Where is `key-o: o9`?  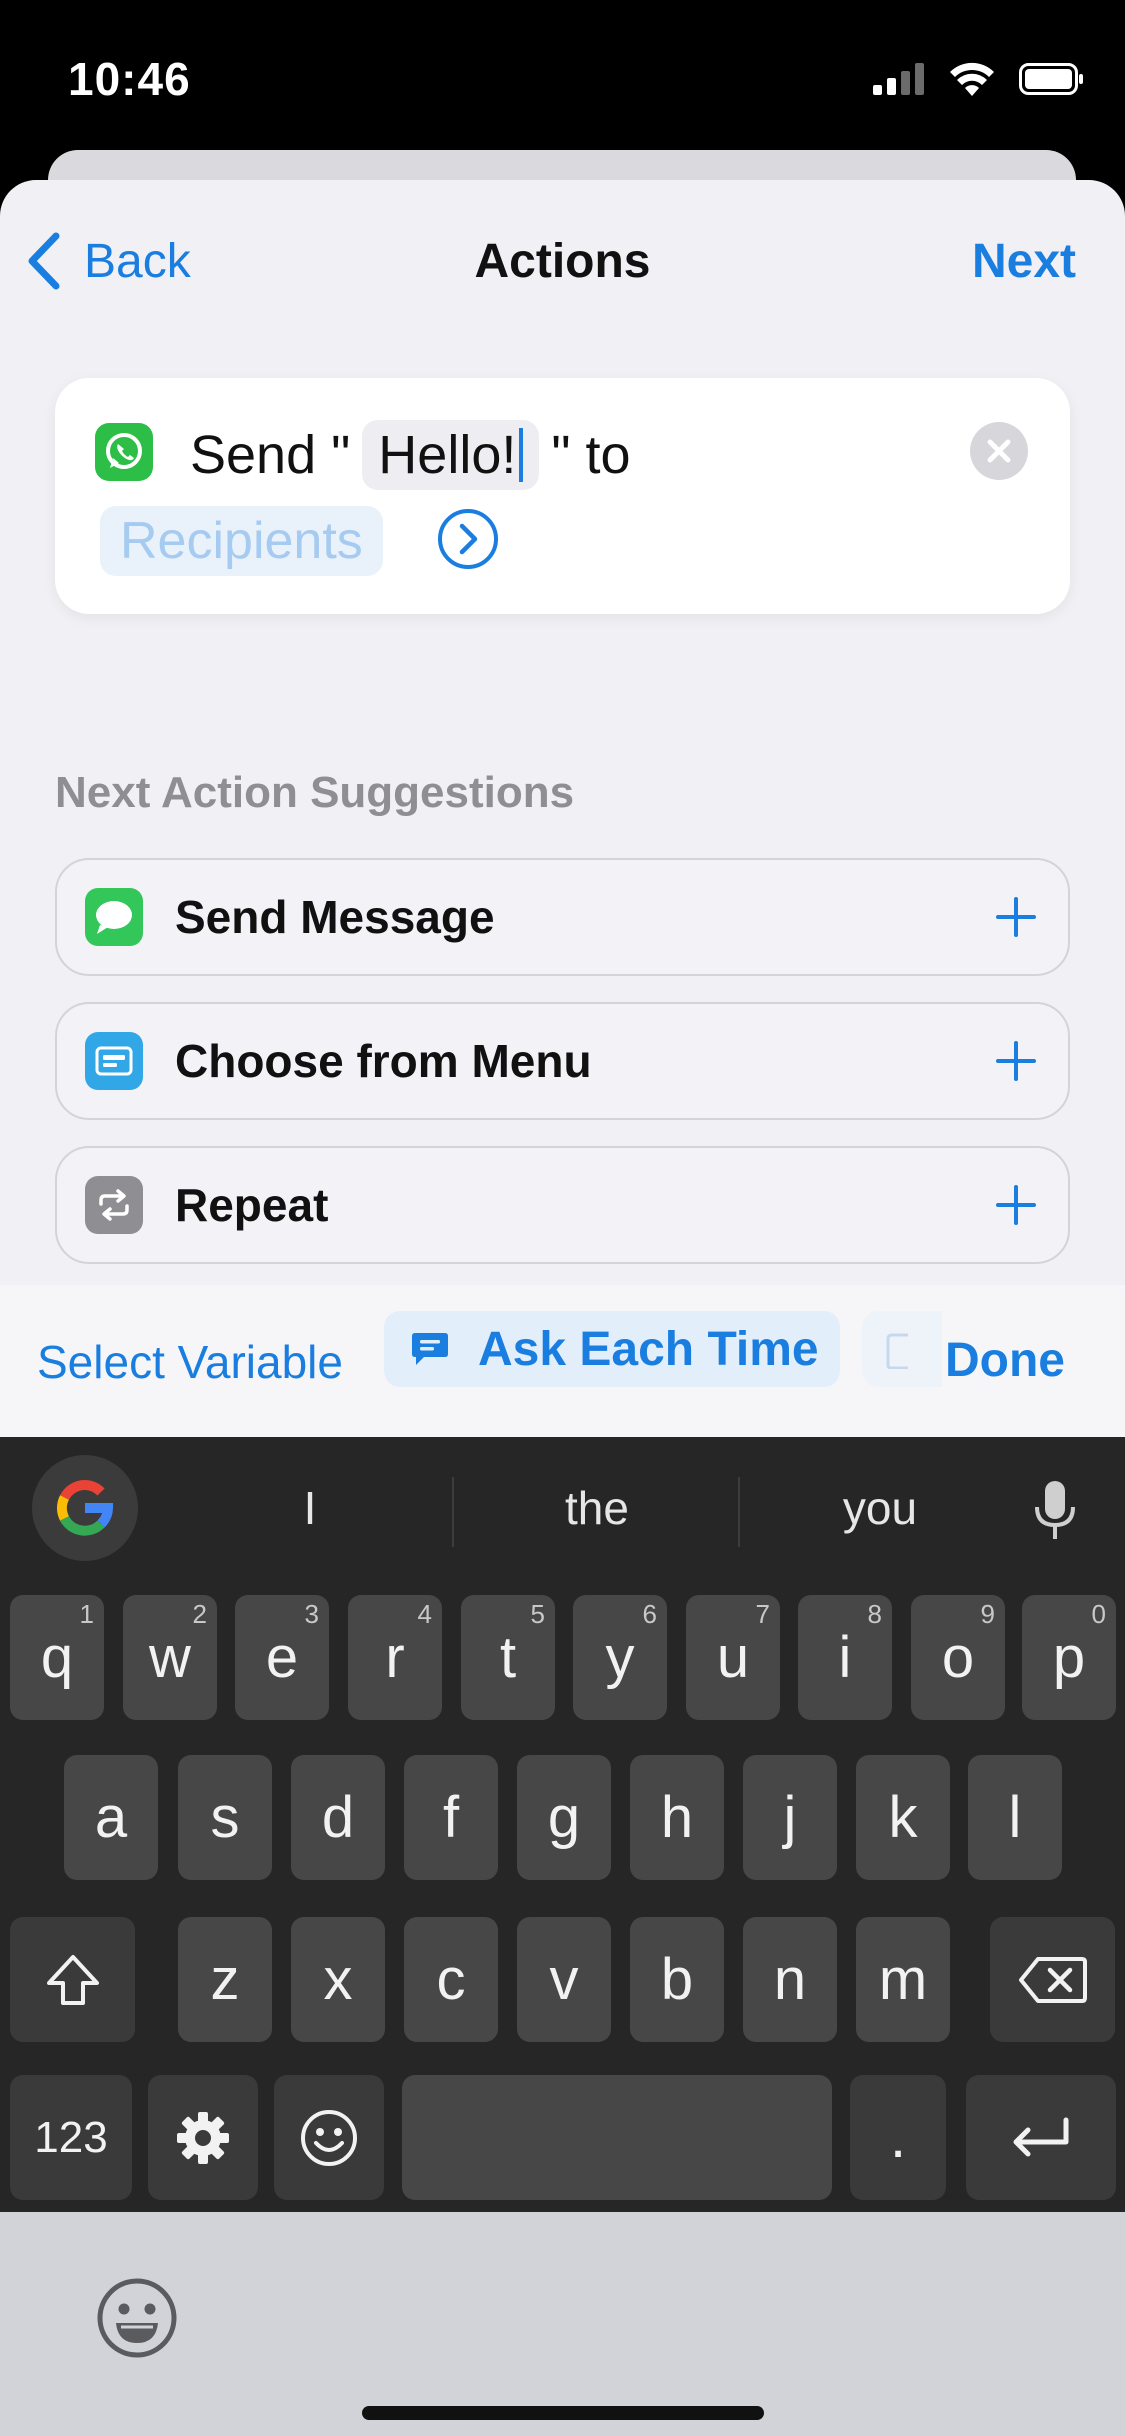 key-o: o9 is located at coordinates (958, 1657).